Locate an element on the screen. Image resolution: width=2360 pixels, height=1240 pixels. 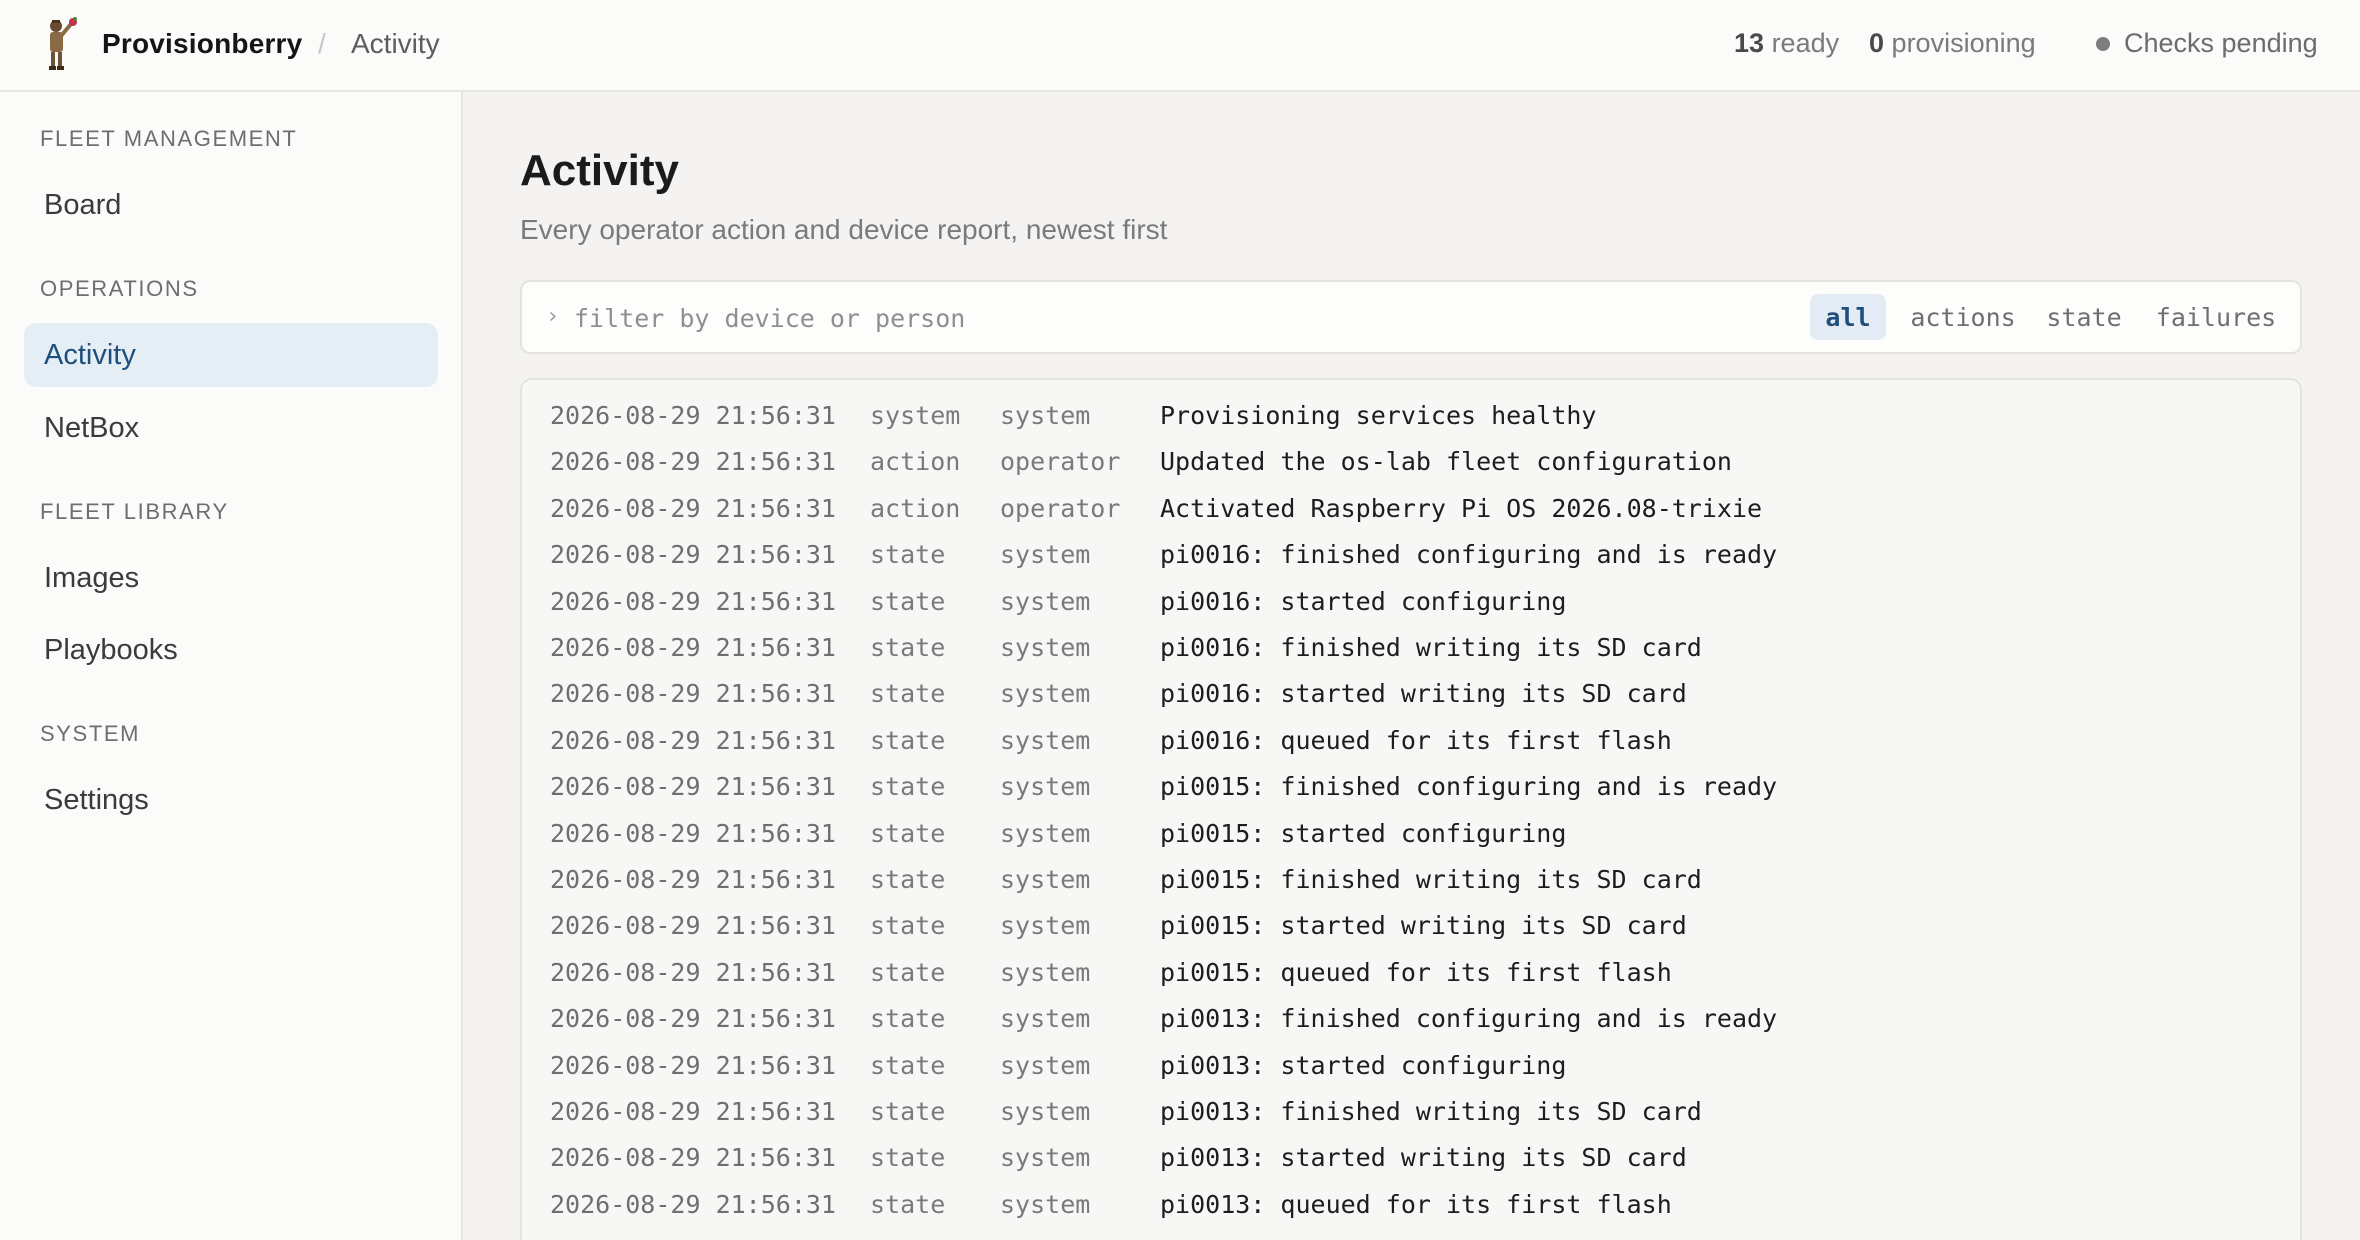
provisioning-count: 0 is located at coordinates (1877, 43).